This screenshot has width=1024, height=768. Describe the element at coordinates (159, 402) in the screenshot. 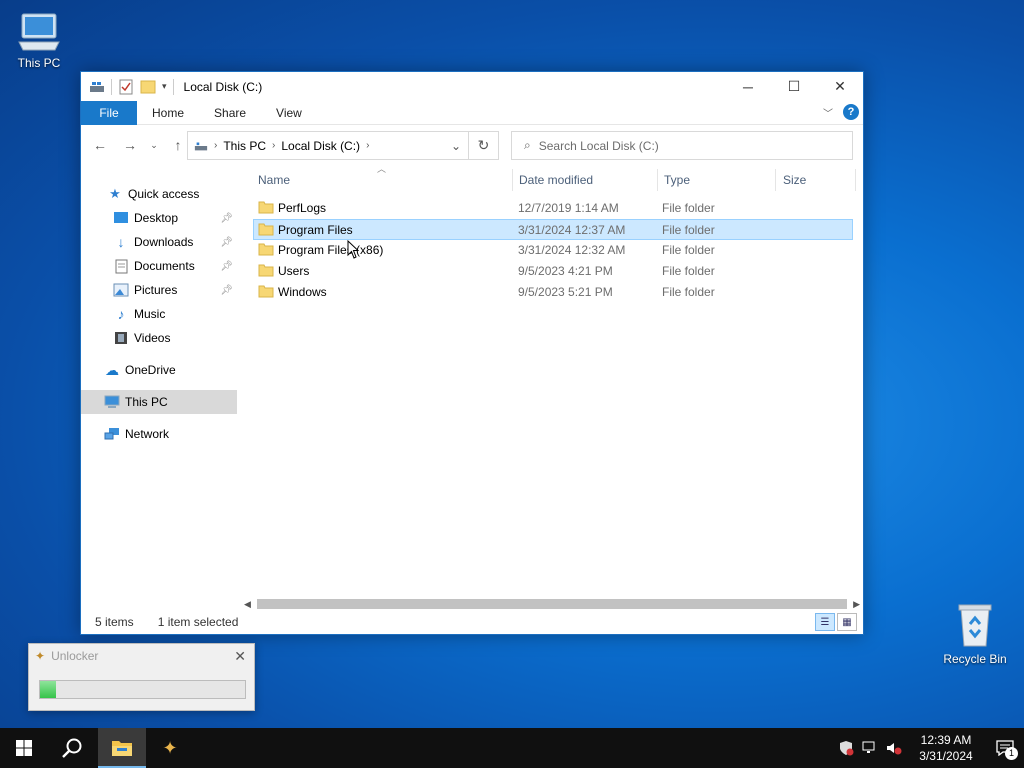

I see `nav-this-pc: This PC` at that location.